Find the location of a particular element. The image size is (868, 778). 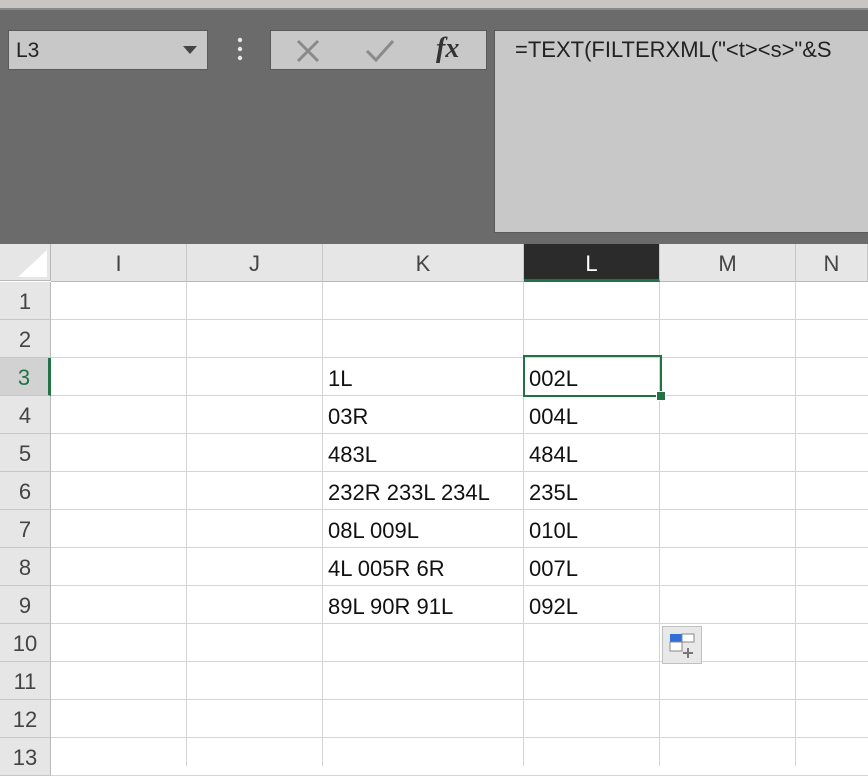

select-all-corner is located at coordinates (25, 262).